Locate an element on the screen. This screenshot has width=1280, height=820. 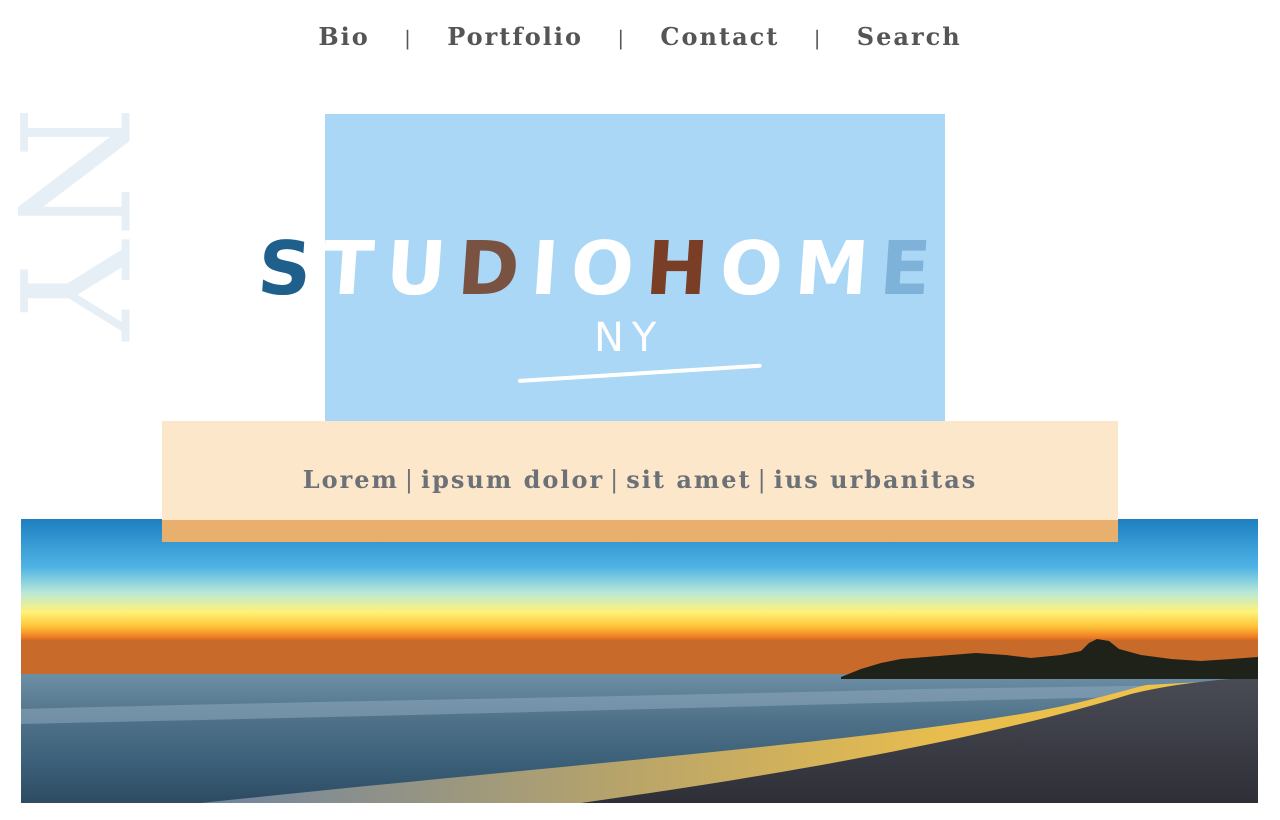
logo-letter: H is located at coordinates (682, 269).